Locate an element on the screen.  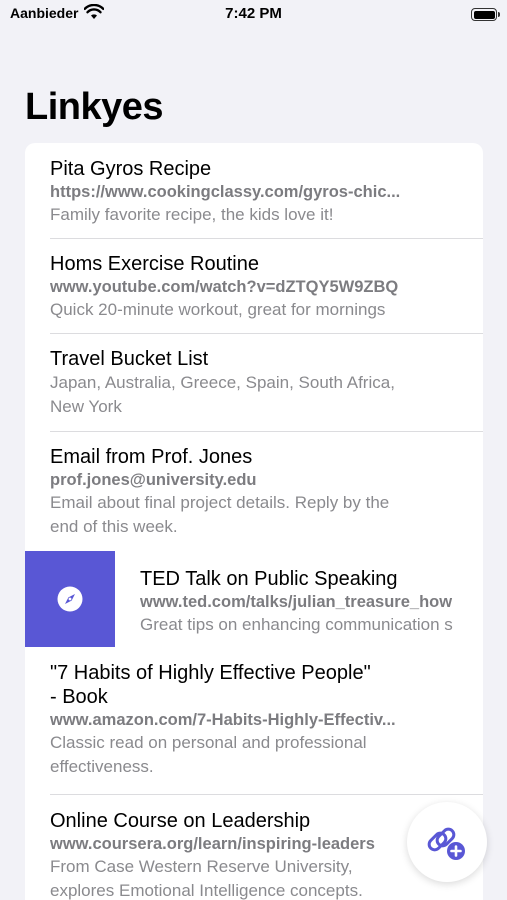
clock: 7:42 PM is located at coordinates (253, 13).